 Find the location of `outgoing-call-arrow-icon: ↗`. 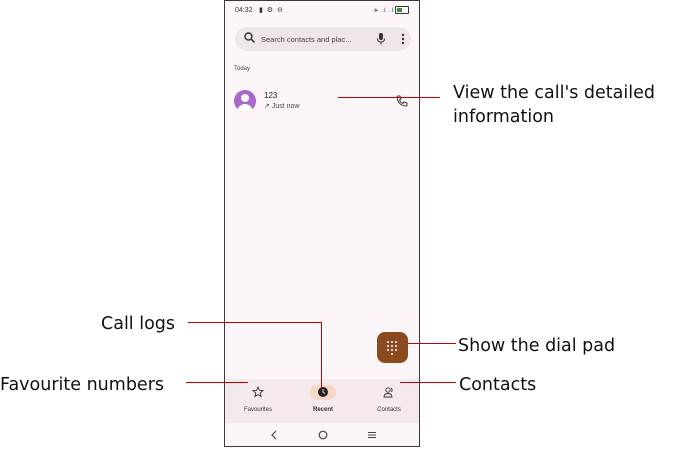

outgoing-call-arrow-icon: ↗ is located at coordinates (267, 106).